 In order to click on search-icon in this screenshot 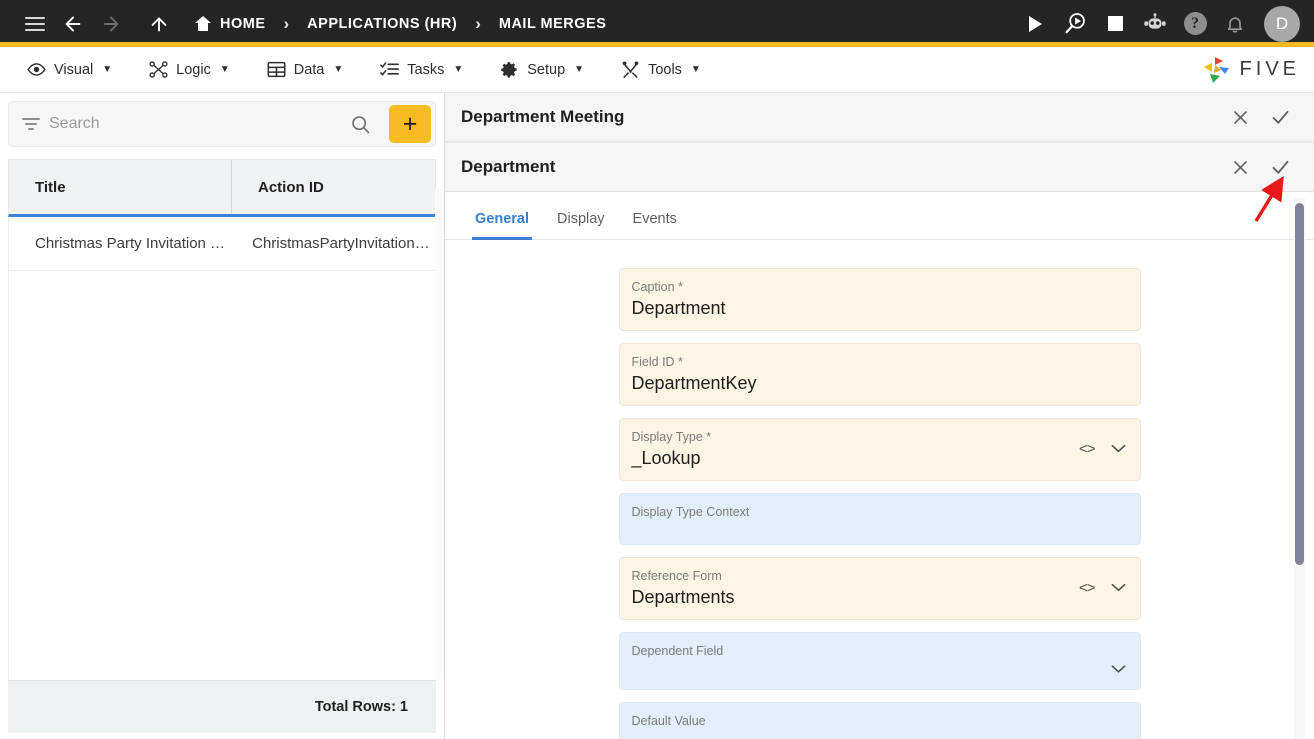, I will do `click(360, 124)`.